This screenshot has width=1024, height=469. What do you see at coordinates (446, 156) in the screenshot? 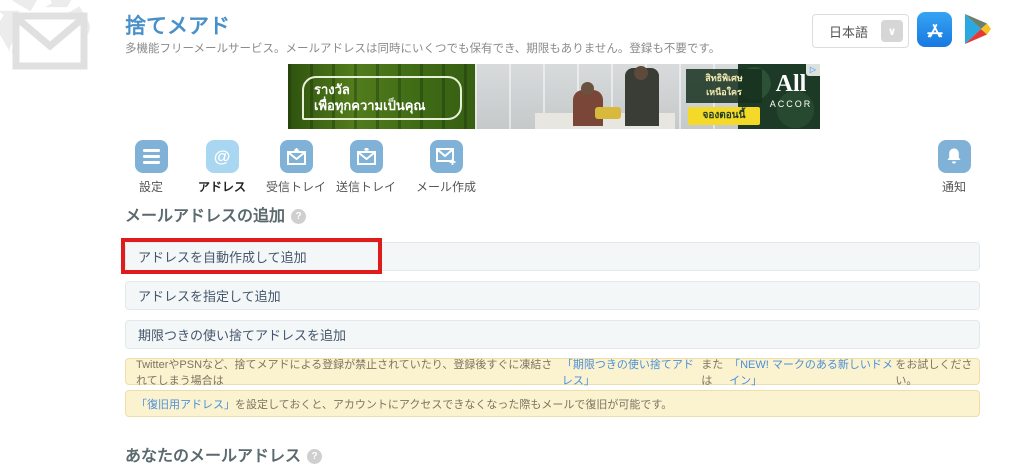
I see `compose-icon` at bounding box center [446, 156].